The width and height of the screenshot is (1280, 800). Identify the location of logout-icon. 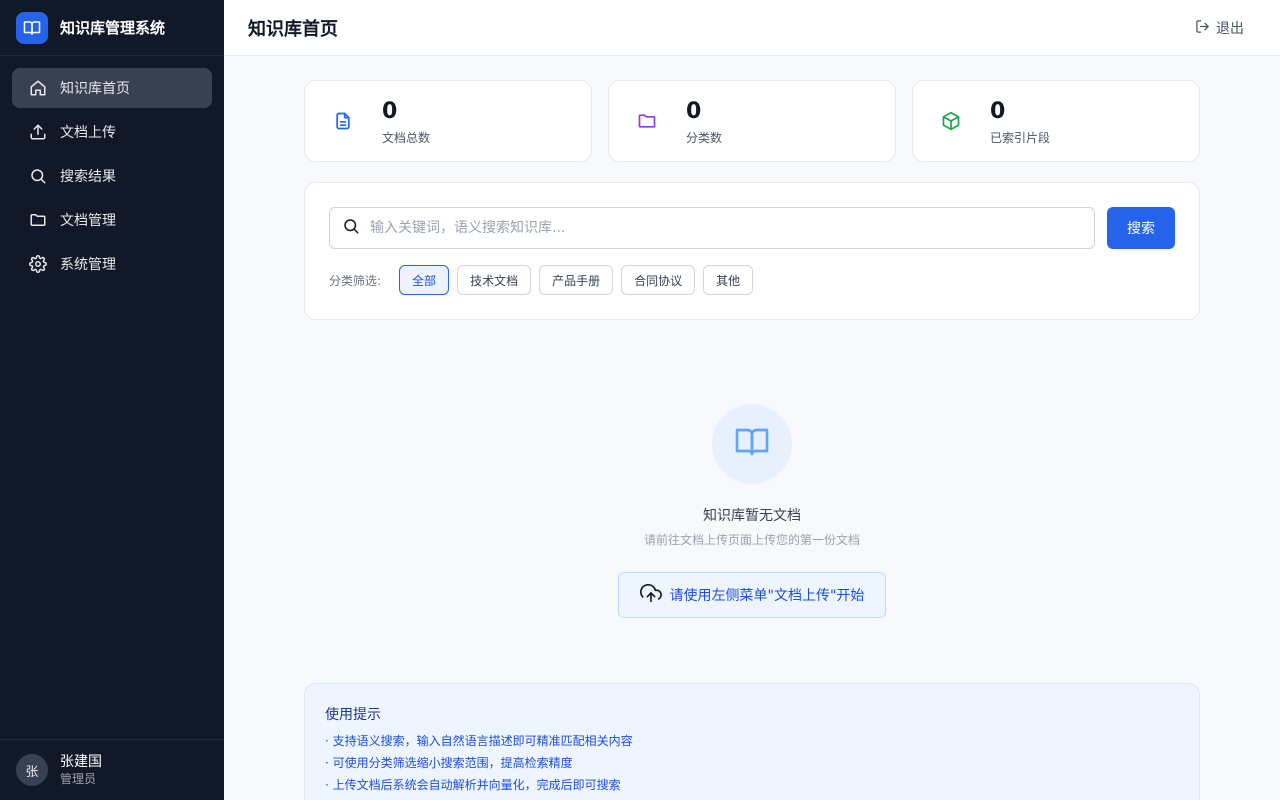
(1202, 28).